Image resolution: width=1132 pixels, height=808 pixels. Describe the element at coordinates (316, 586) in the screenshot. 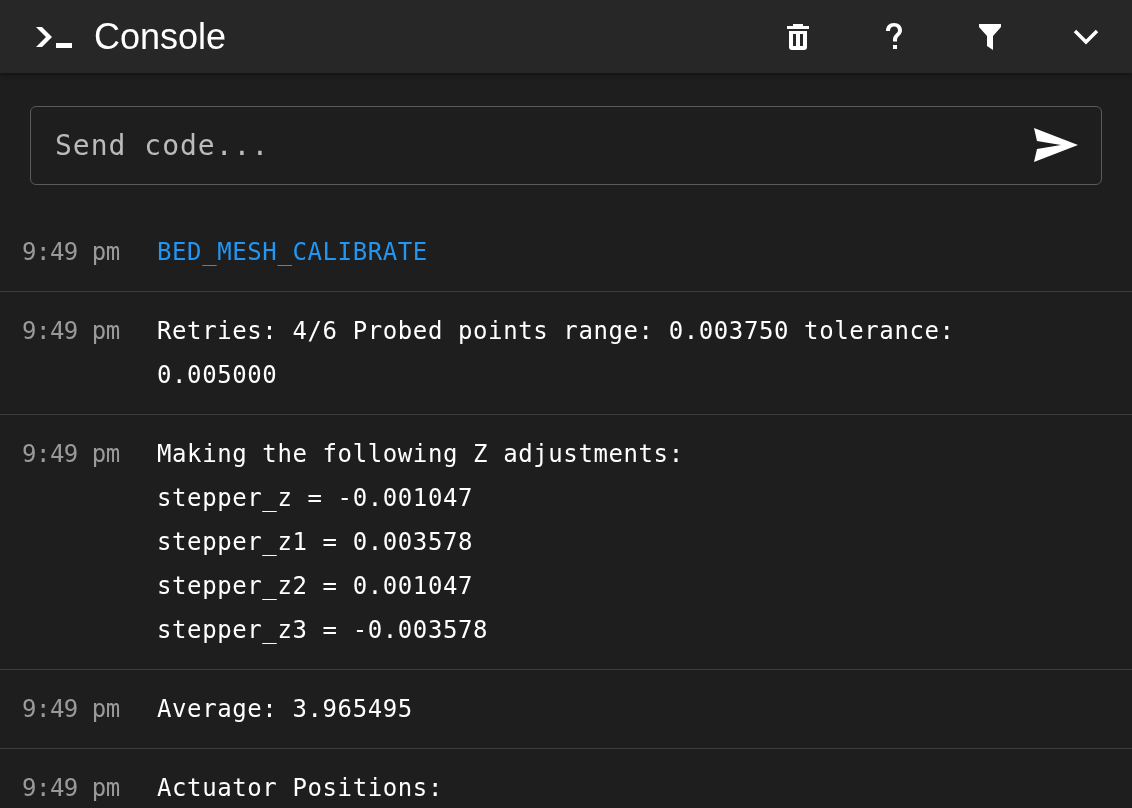

I see `log-message: stepper_z2 = 0.001047` at that location.